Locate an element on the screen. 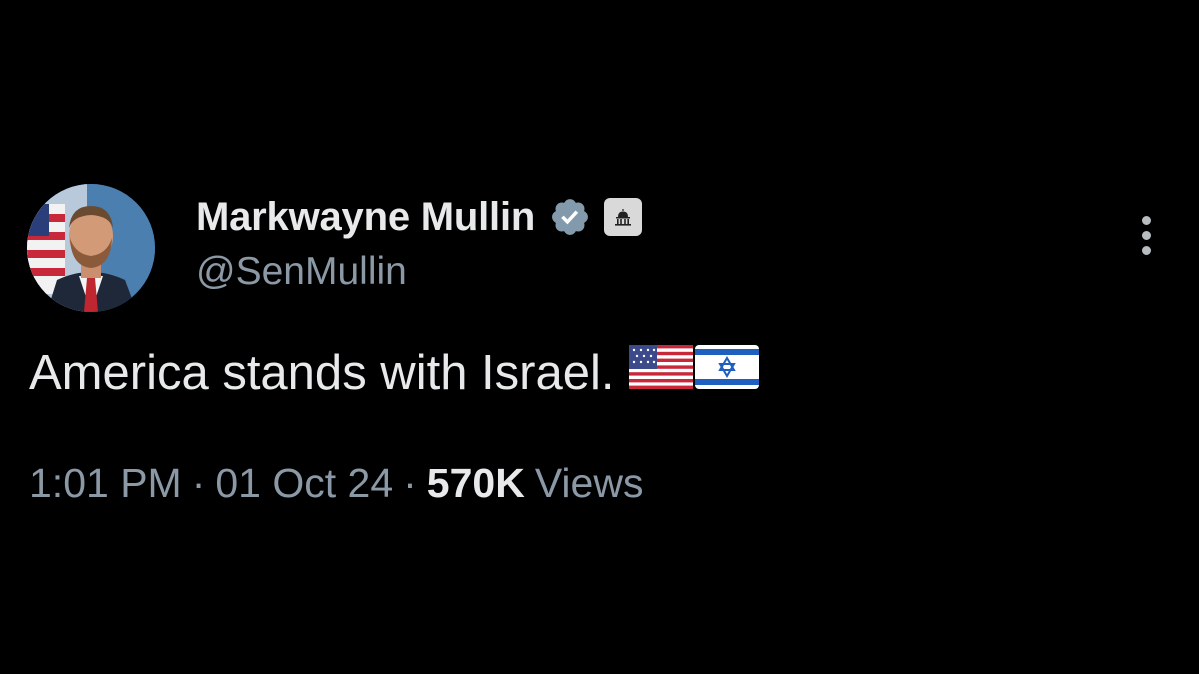  author-name-row: Markwayne Mullin is located at coordinates (419, 217).